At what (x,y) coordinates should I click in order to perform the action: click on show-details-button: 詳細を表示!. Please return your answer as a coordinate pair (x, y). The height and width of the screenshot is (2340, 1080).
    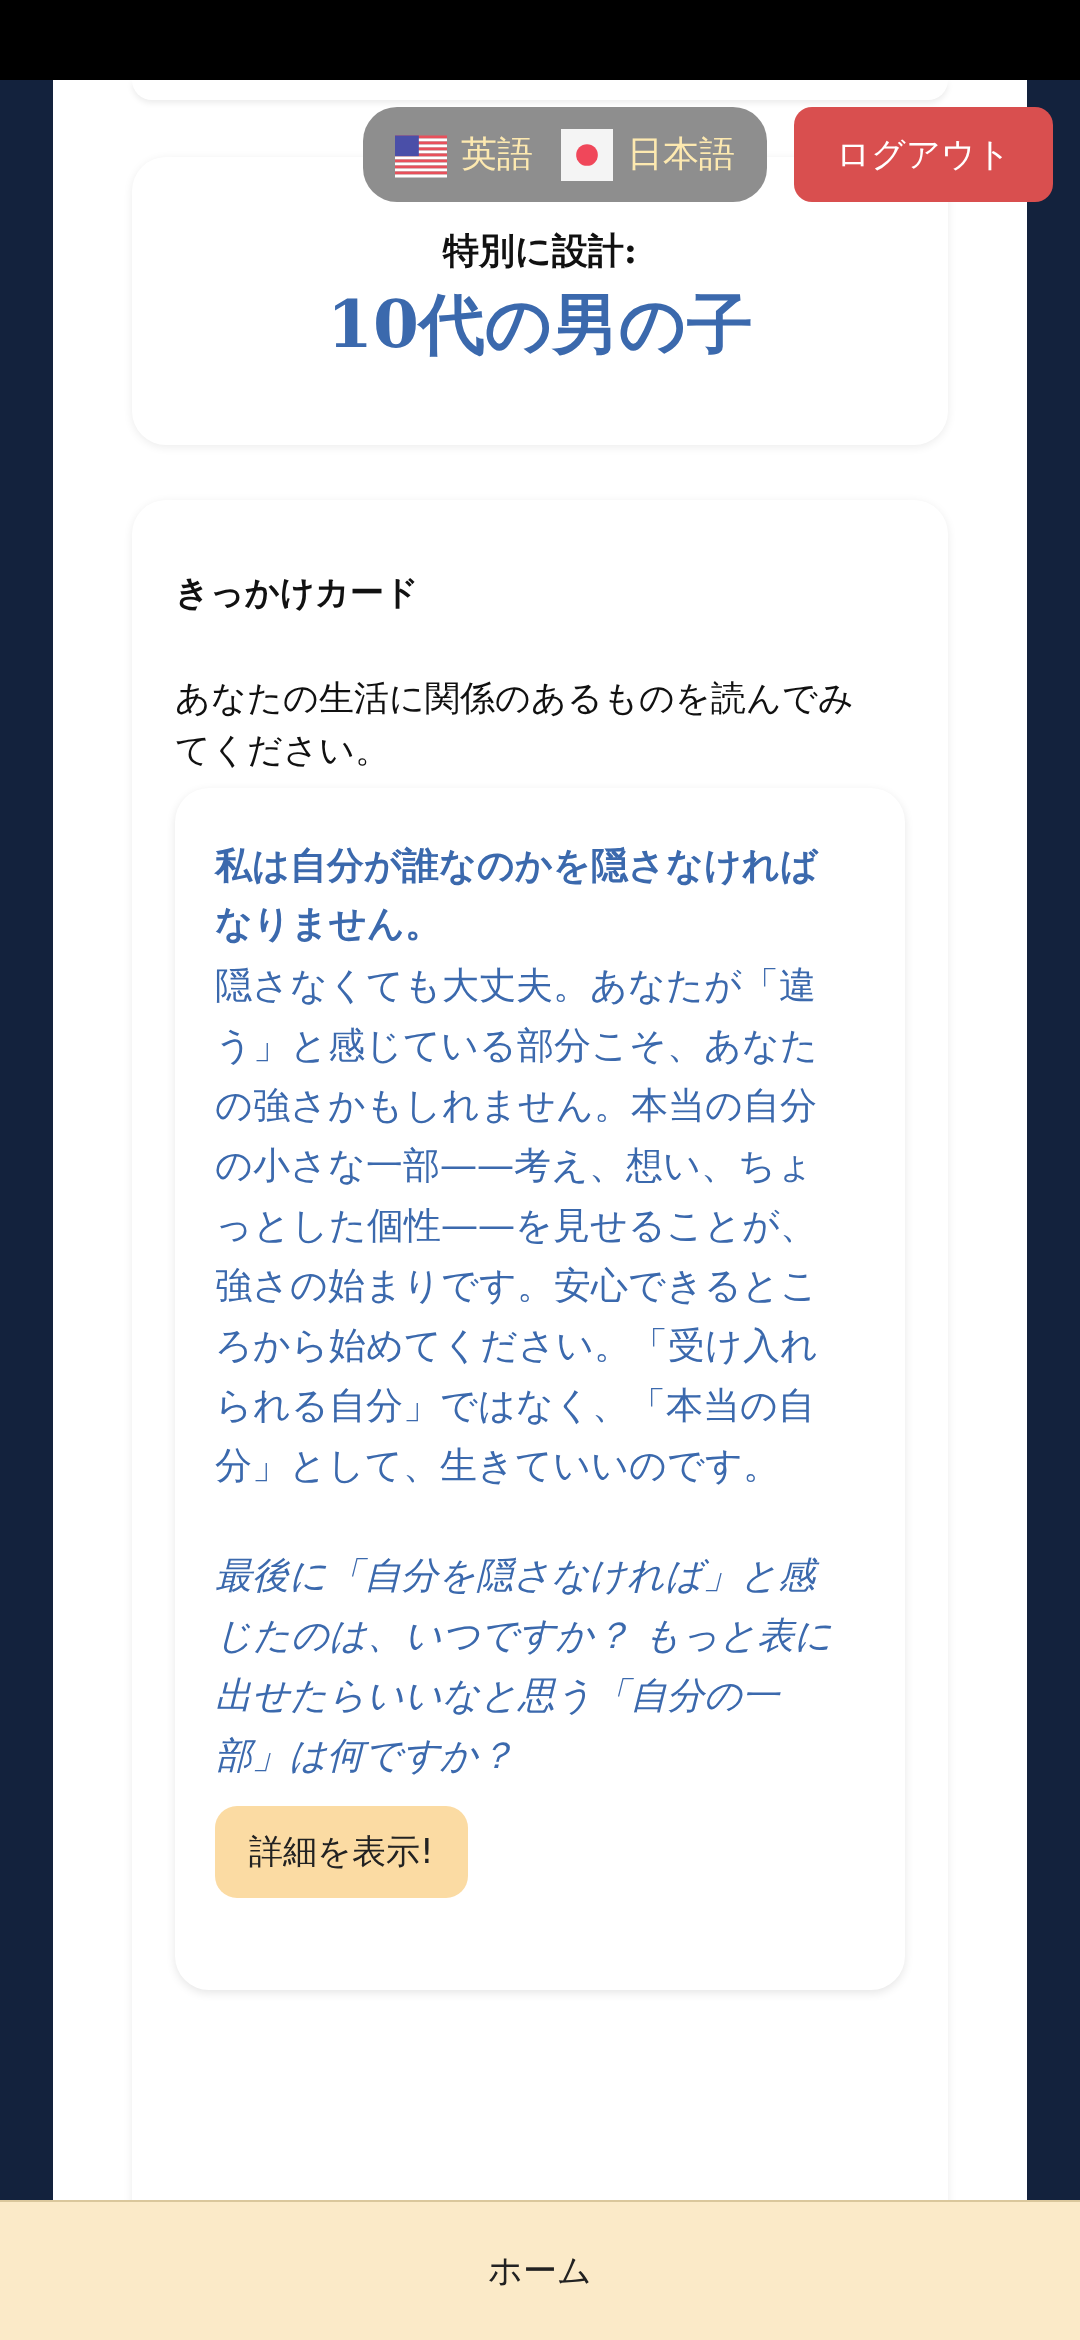
    Looking at the image, I should click on (341, 1852).